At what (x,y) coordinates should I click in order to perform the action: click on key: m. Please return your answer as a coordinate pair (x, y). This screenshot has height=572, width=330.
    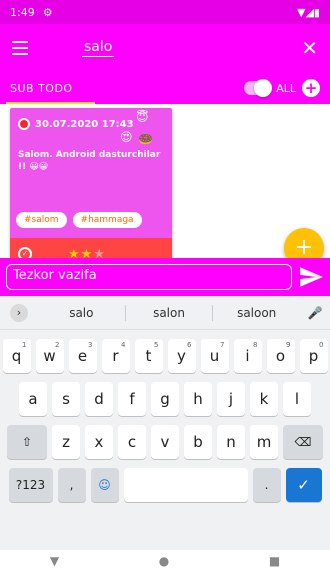
    Looking at the image, I should click on (264, 442).